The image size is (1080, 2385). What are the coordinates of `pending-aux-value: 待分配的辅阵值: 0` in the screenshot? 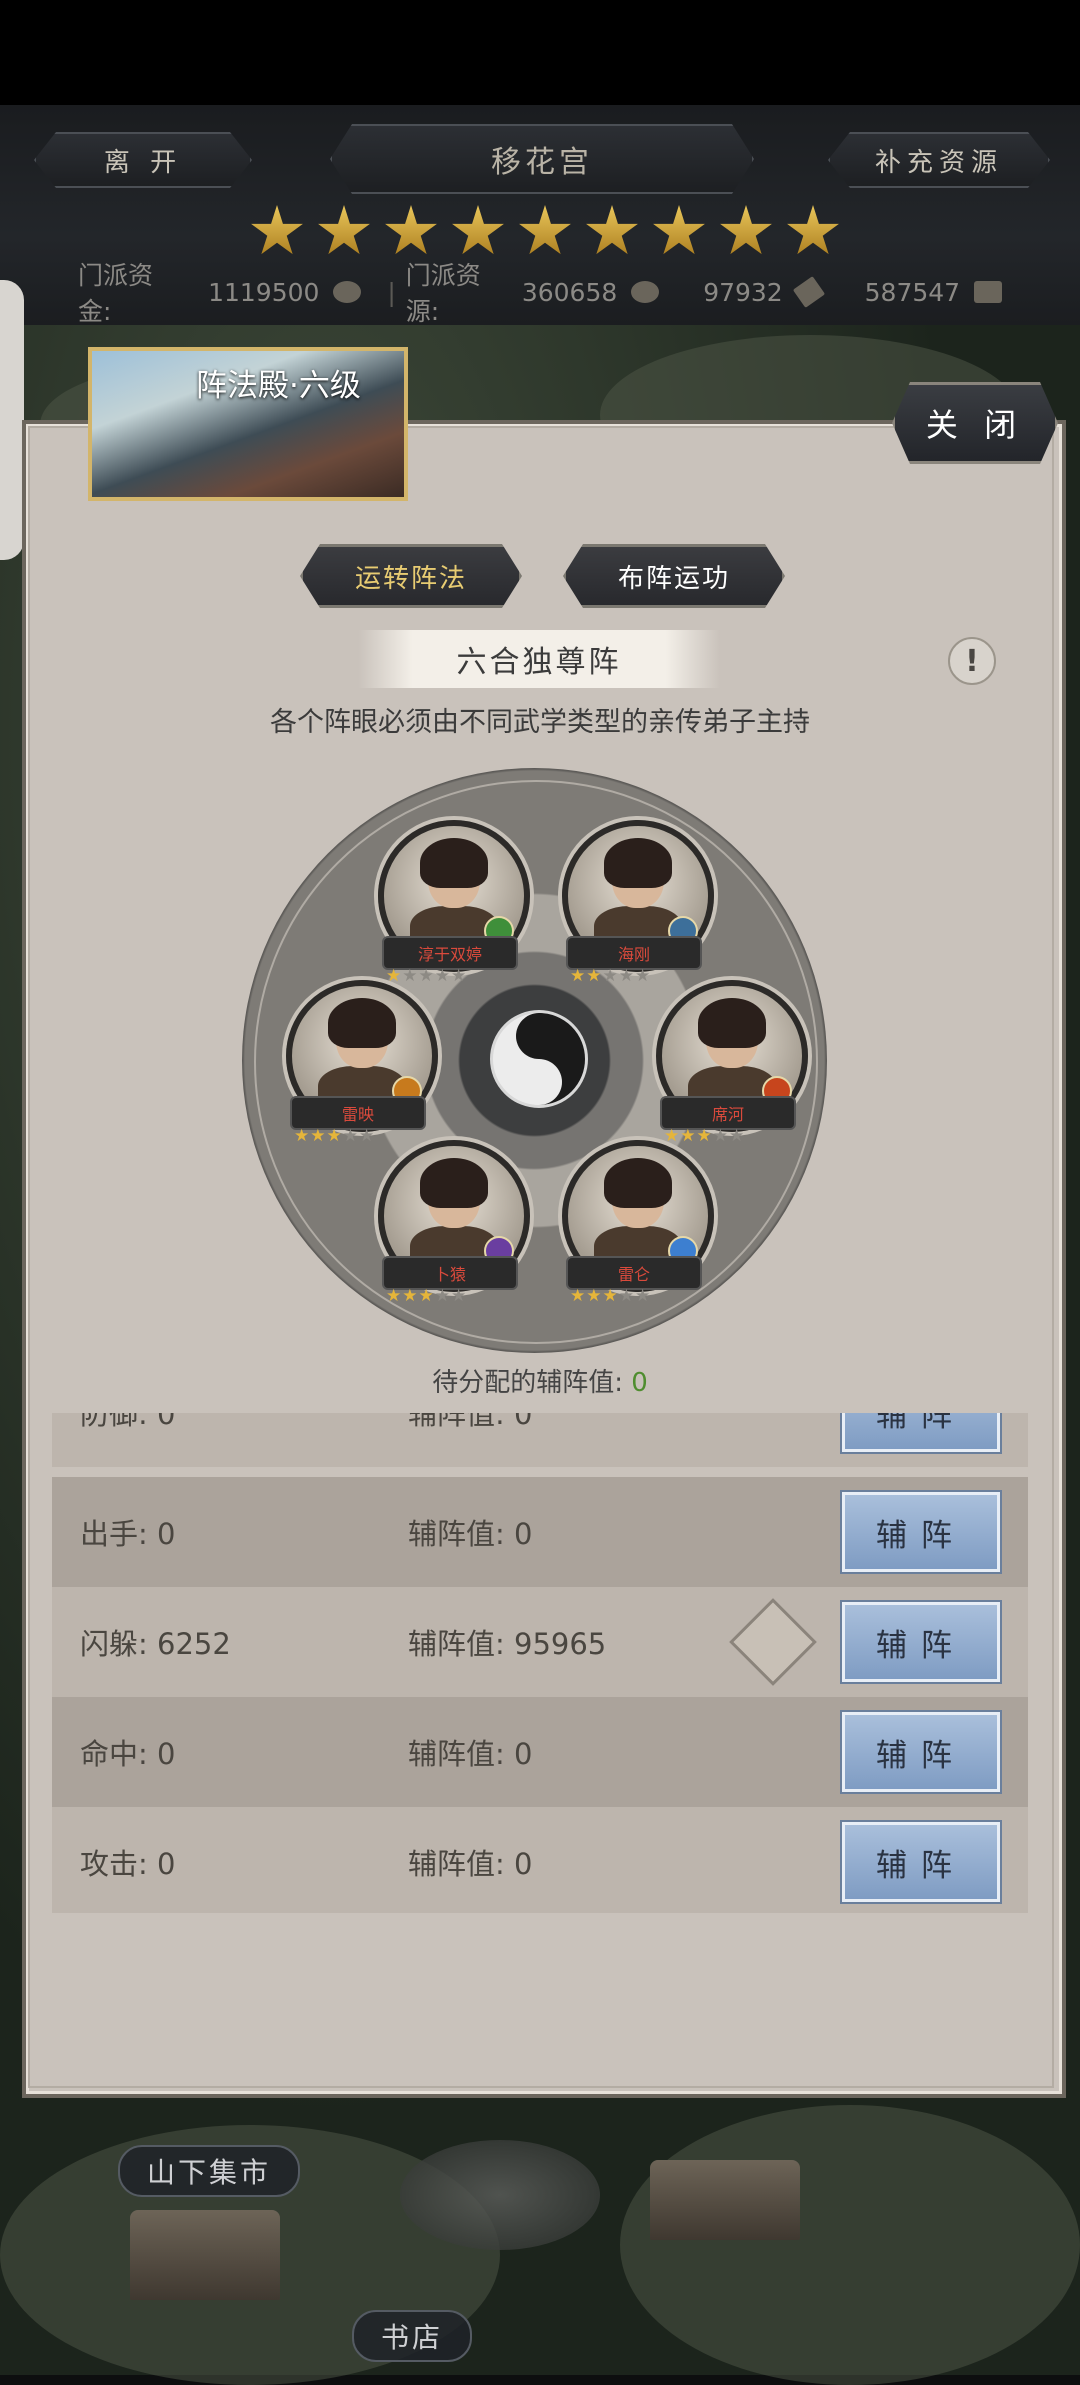 It's located at (540, 1382).